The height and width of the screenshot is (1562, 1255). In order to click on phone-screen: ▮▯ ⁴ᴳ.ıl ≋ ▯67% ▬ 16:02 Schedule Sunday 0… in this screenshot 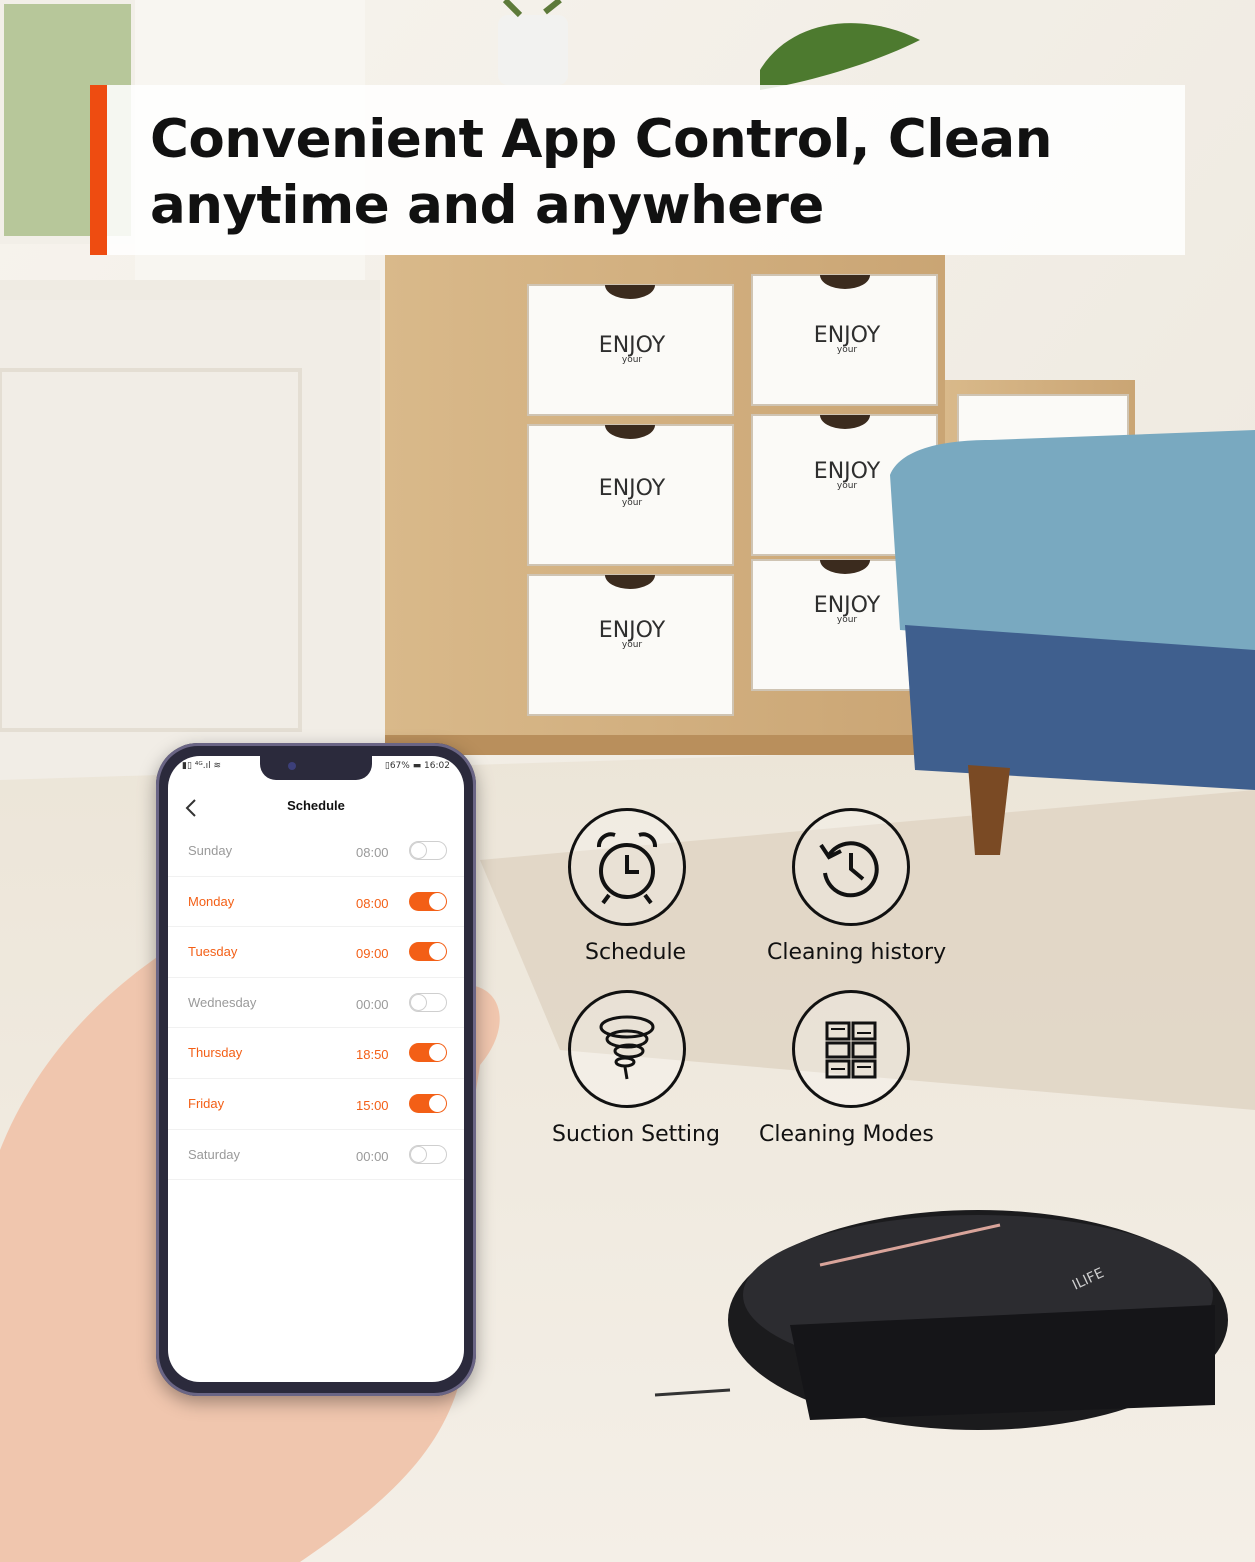, I will do `click(316, 1069)`.